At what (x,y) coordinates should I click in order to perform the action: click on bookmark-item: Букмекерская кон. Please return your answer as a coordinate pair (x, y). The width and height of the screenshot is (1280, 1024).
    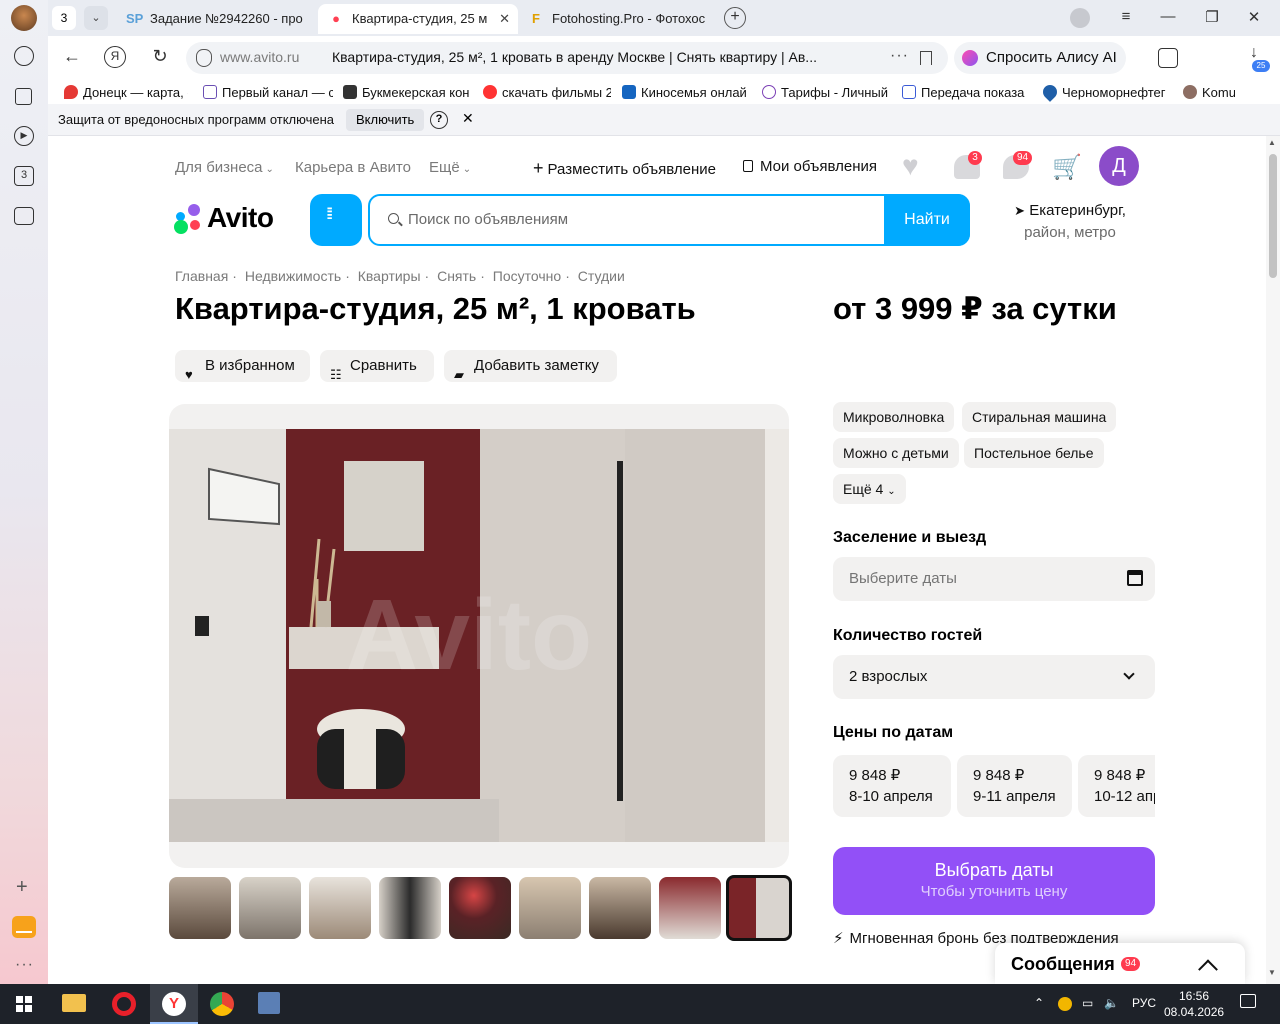
    Looking at the image, I should click on (407, 93).